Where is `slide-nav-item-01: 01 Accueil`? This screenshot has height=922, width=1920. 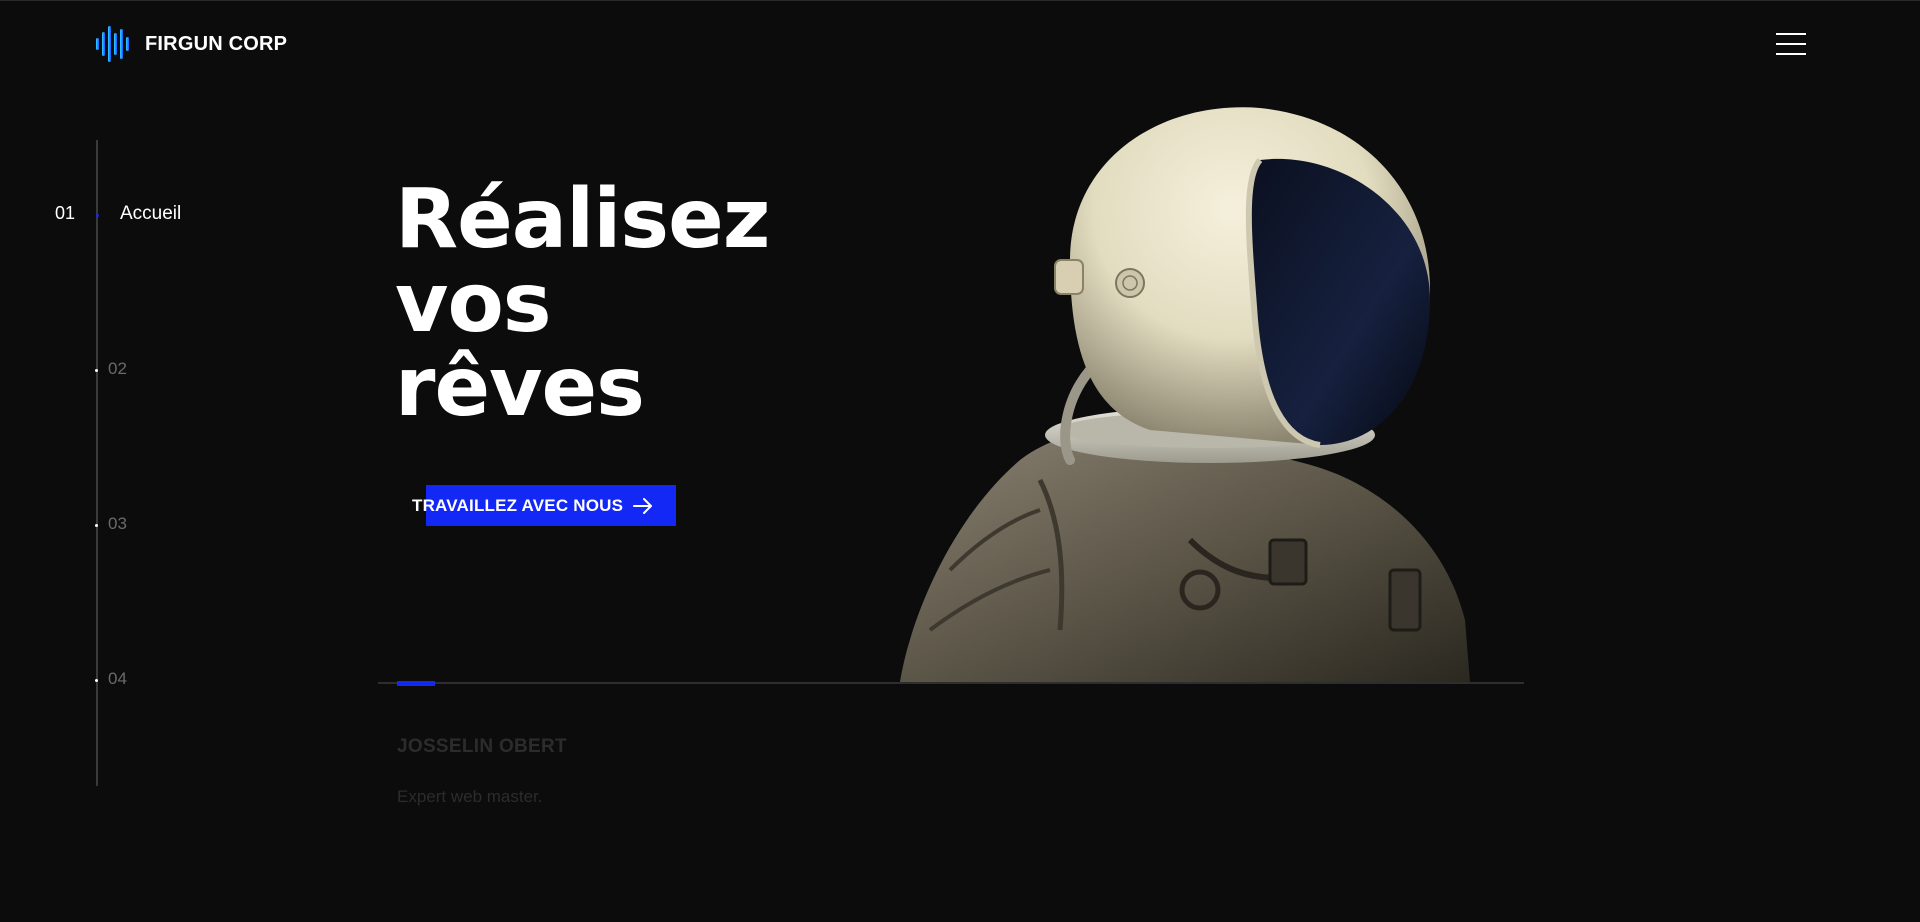
slide-nav-item-01: 01 Accueil is located at coordinates (118, 213).